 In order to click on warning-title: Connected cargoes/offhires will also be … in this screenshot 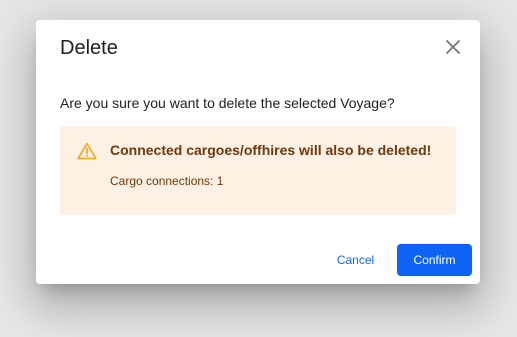, I will do `click(271, 150)`.